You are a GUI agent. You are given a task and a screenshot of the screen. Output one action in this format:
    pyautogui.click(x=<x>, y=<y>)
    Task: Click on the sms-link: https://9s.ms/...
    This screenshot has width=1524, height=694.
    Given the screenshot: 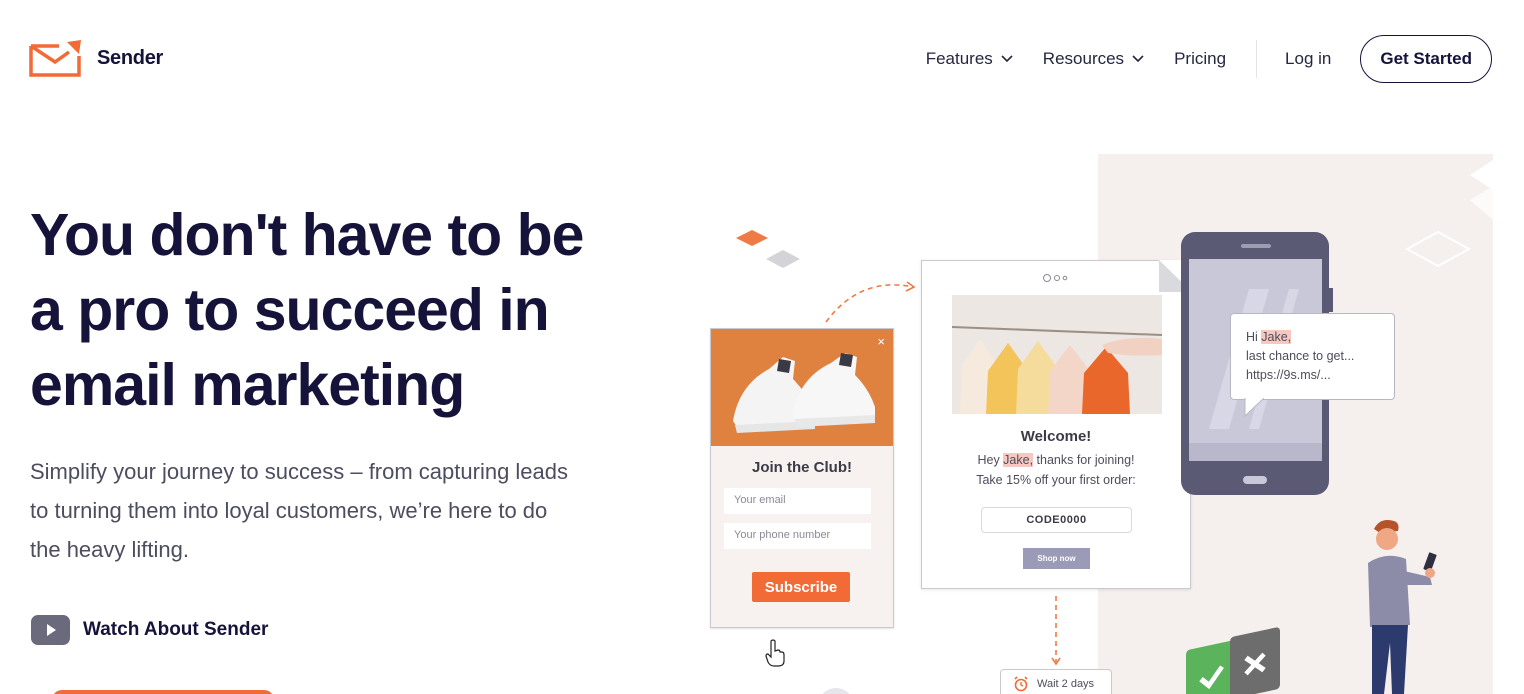 What is the action you would take?
    pyautogui.click(x=1288, y=375)
    